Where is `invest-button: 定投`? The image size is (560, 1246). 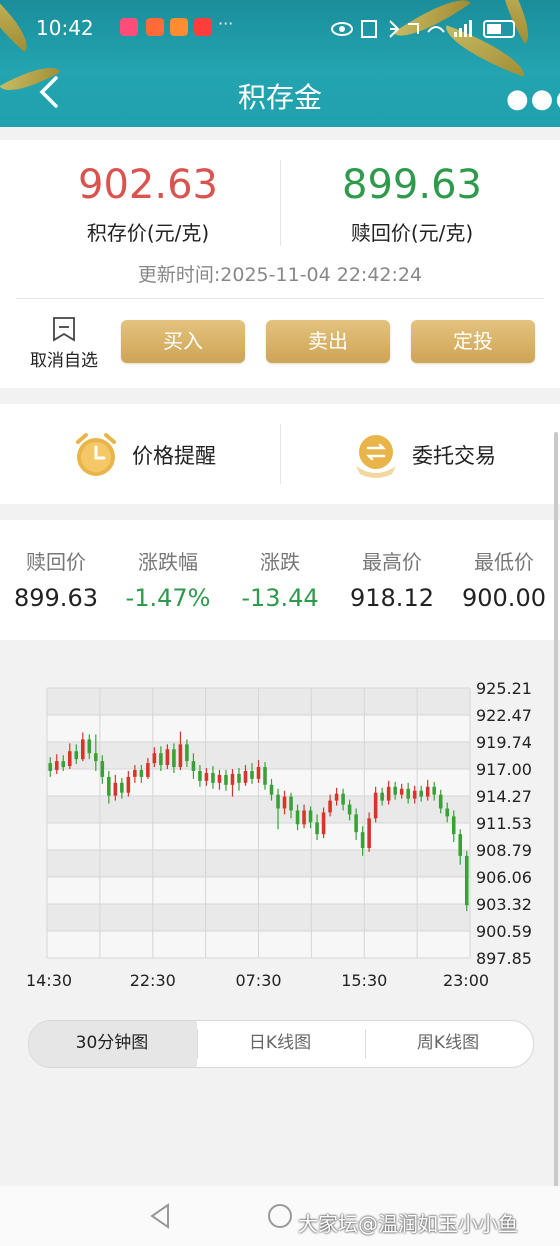
invest-button: 定投 is located at coordinates (473, 341).